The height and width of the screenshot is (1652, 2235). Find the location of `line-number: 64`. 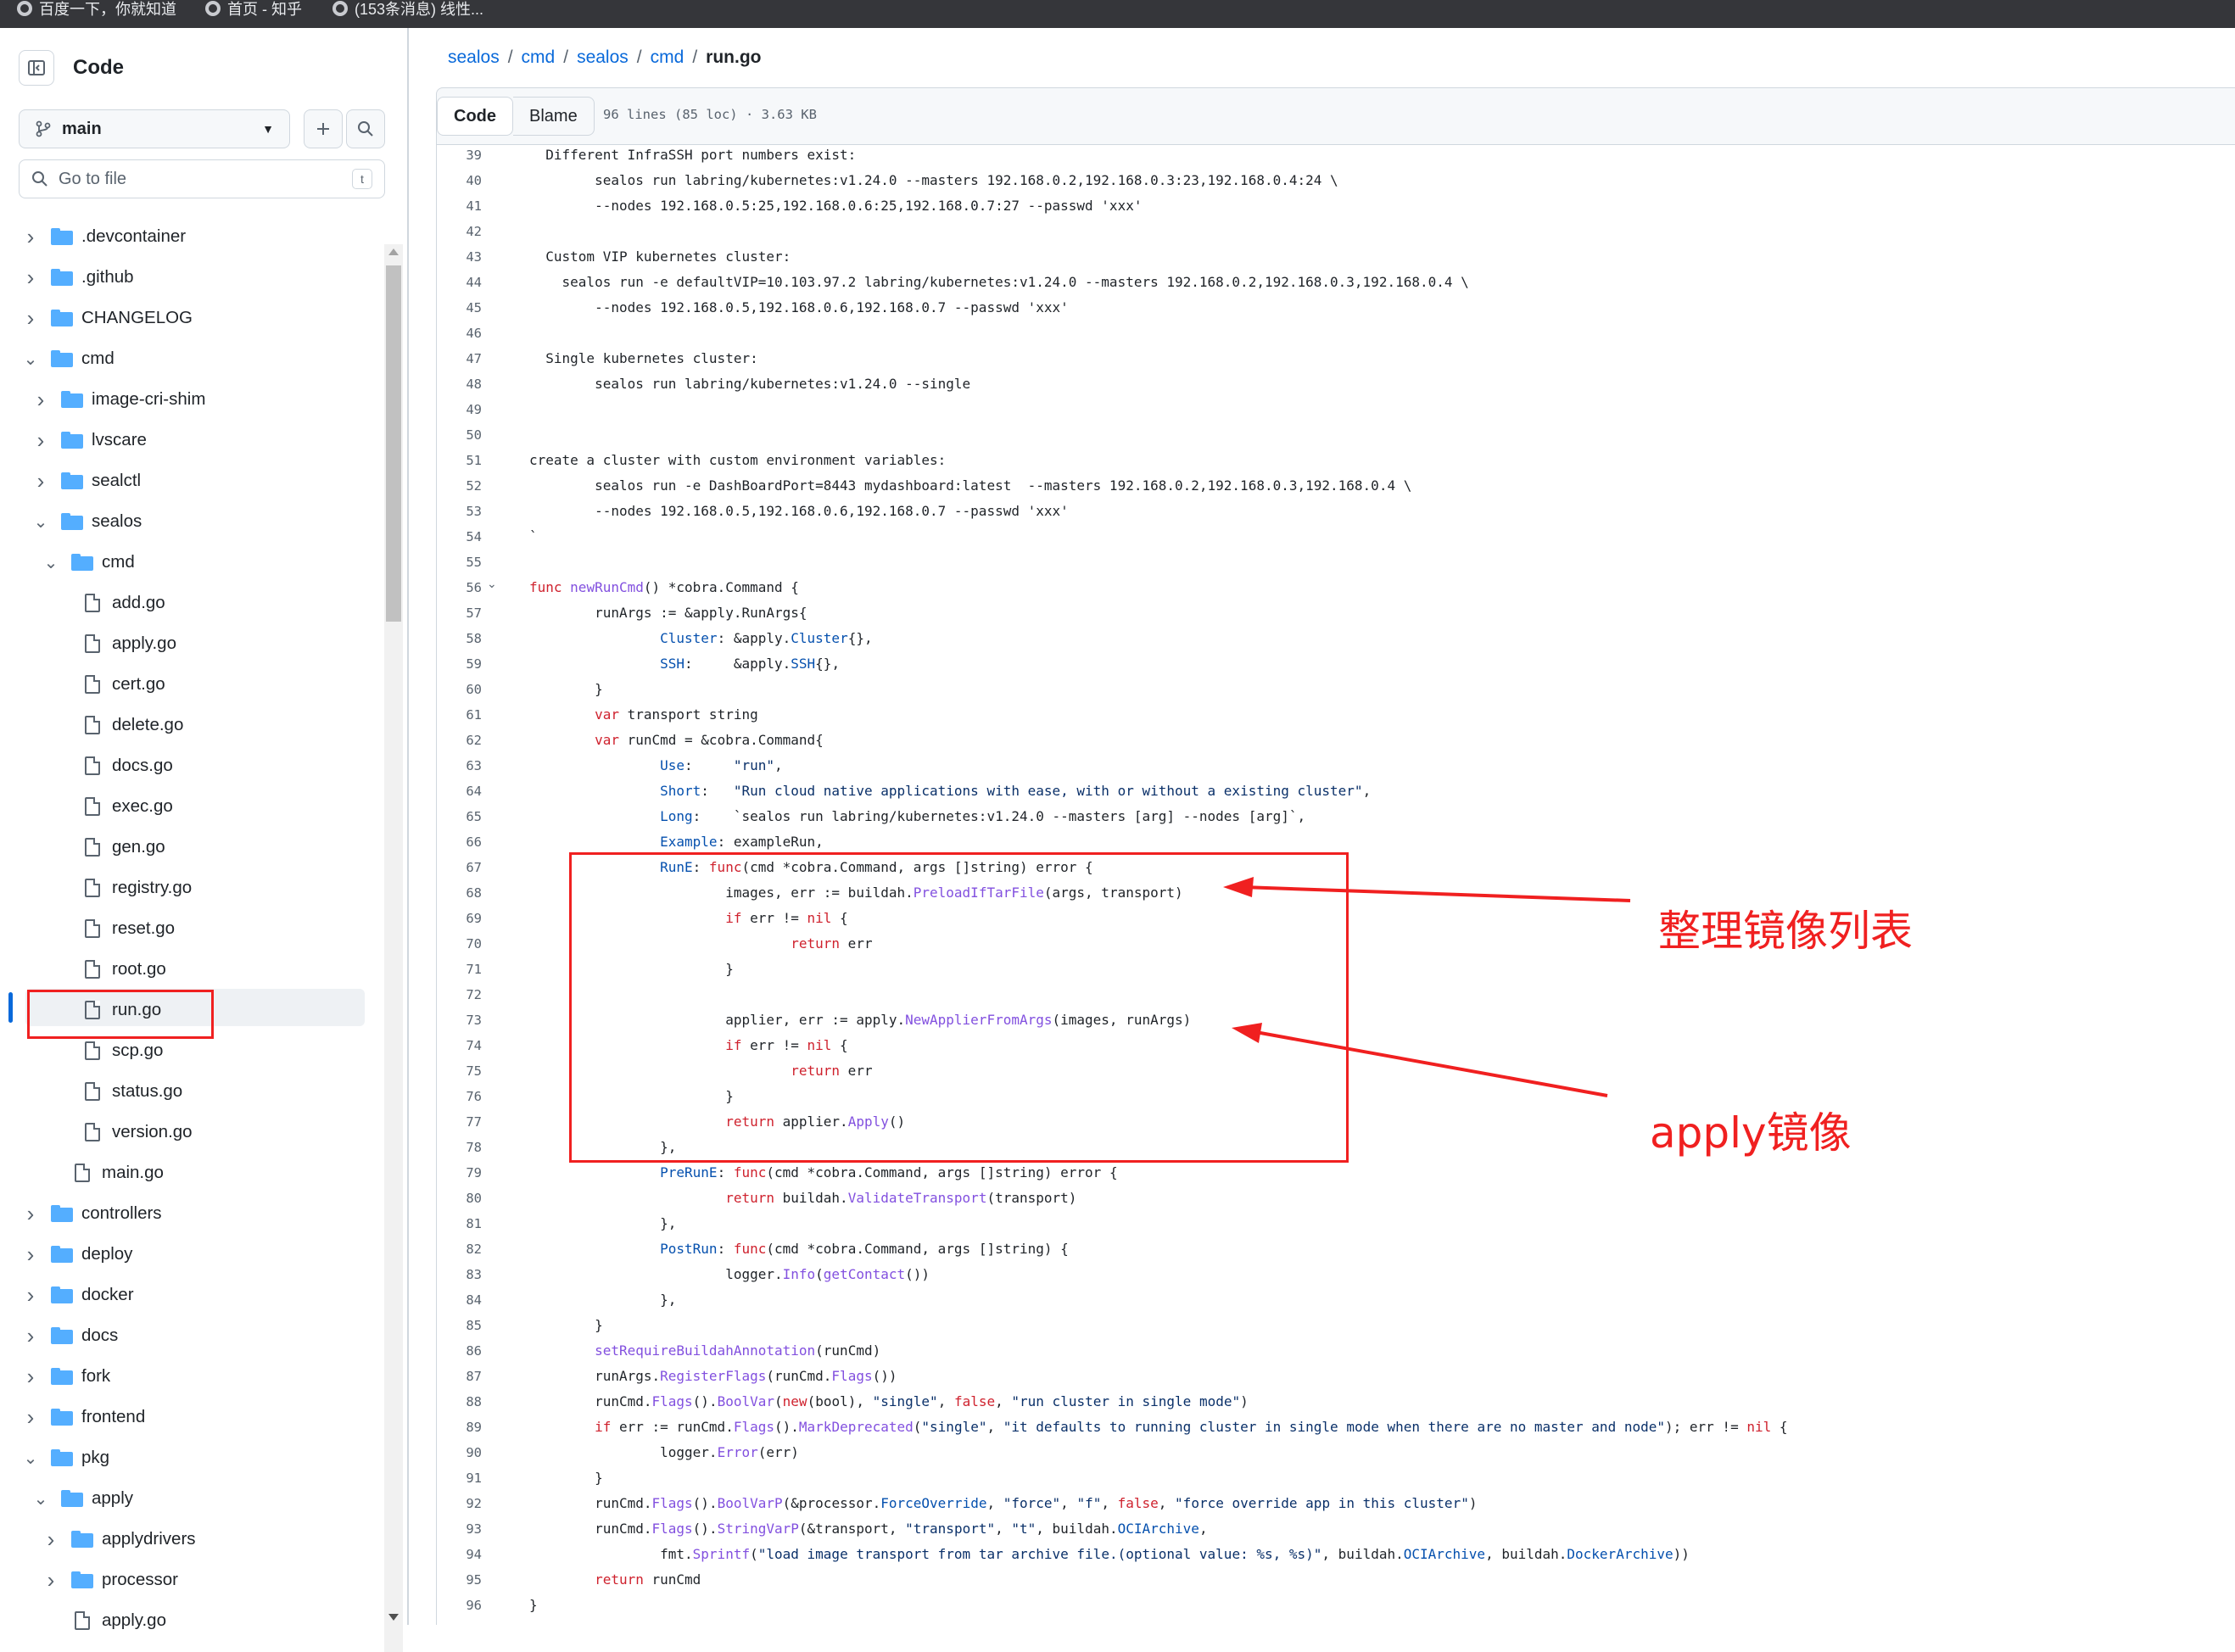

line-number: 64 is located at coordinates (465, 792).